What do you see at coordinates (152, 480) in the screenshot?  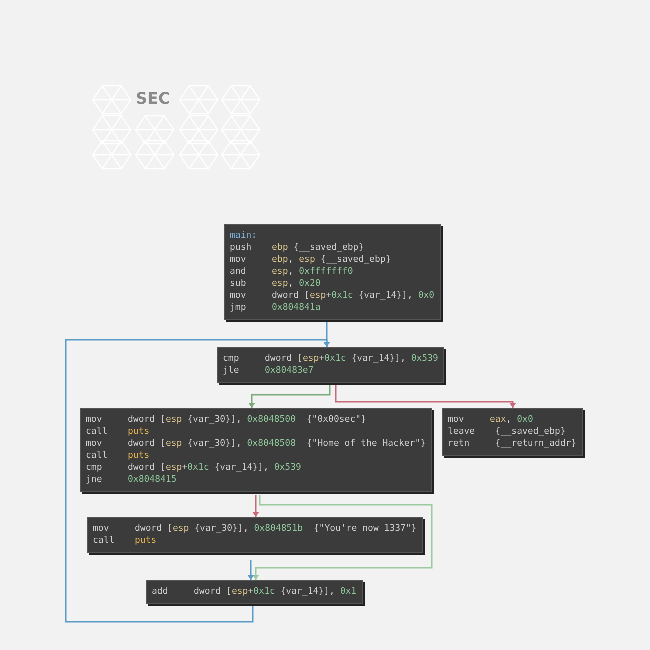 I see `operand-text: 0x8048415` at bounding box center [152, 480].